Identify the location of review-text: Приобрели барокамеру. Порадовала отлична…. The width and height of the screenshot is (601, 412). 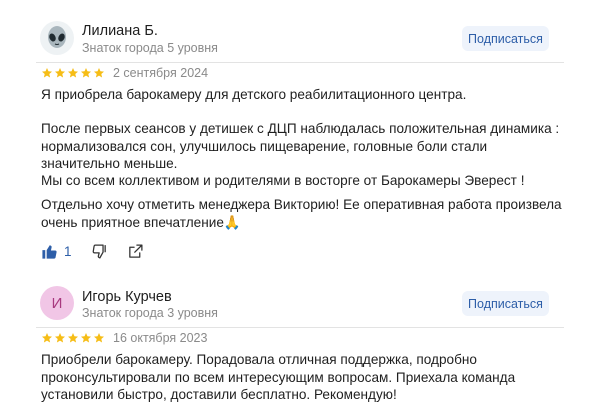
(278, 377).